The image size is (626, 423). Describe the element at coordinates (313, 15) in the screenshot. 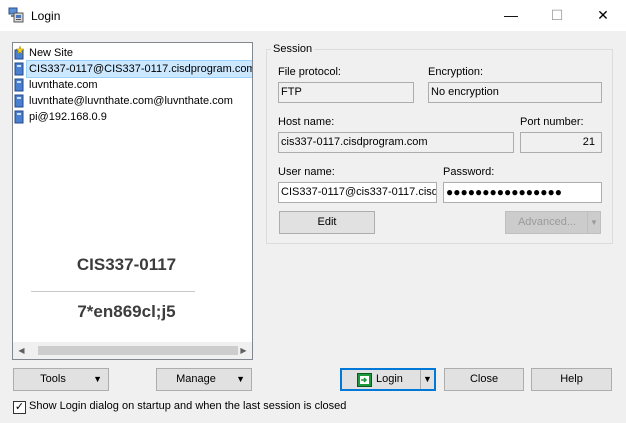

I see `title-bar: Login — ☐ ✕` at that location.